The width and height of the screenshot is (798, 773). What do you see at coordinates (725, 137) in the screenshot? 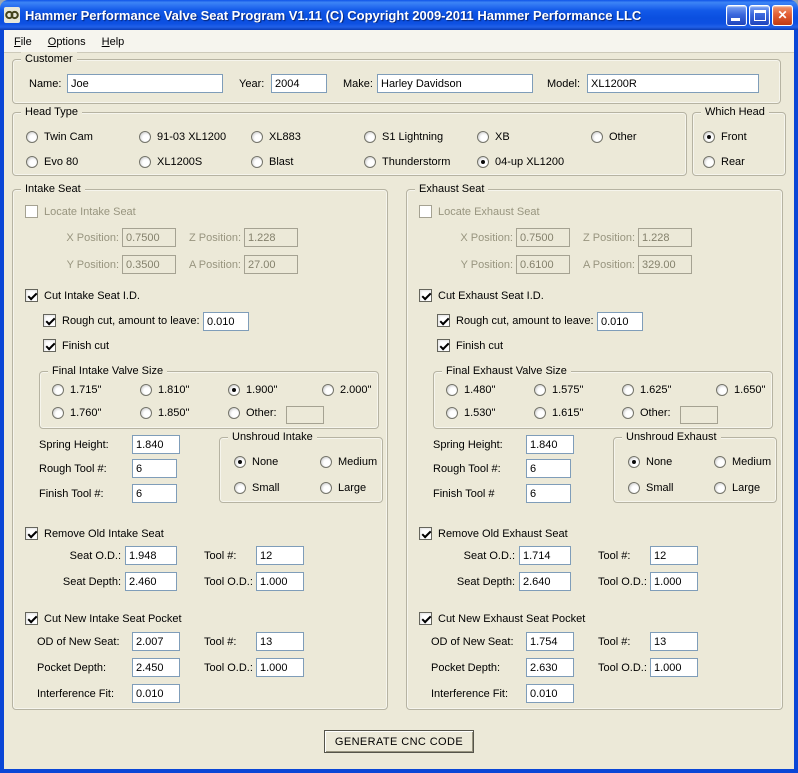
I see `radio-front-head: Front` at bounding box center [725, 137].